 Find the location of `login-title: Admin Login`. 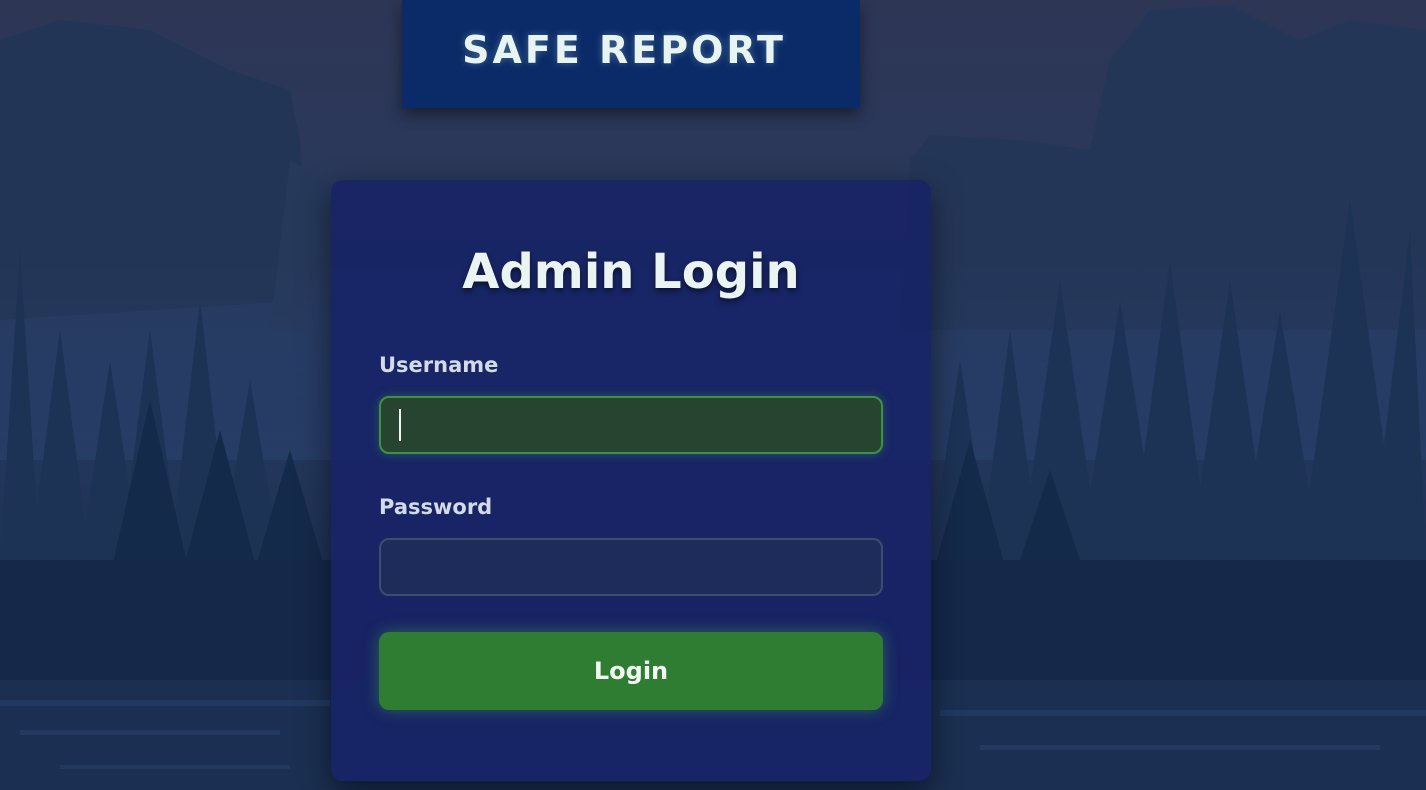

login-title: Admin Login is located at coordinates (631, 272).